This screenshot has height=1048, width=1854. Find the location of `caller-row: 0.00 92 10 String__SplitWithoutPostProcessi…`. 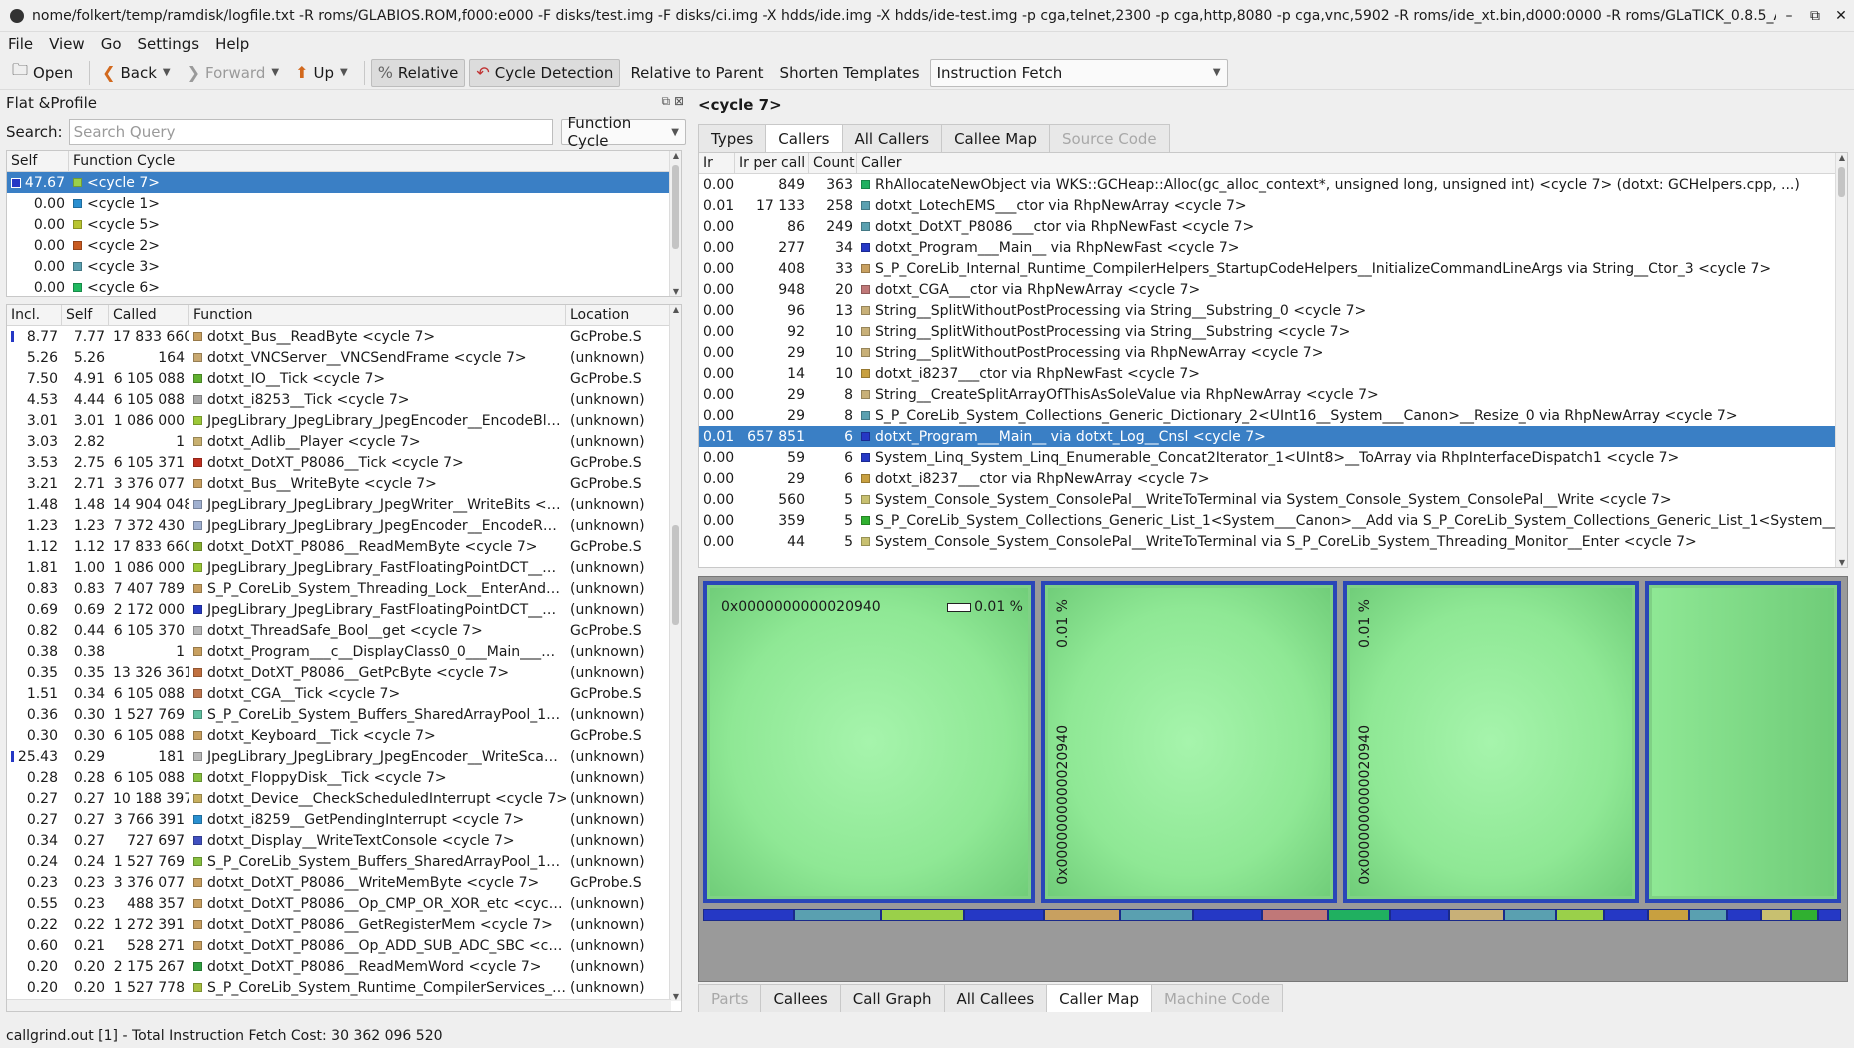

caller-row: 0.00 92 10 String__SplitWithoutPostProcessi… is located at coordinates (1273, 331).